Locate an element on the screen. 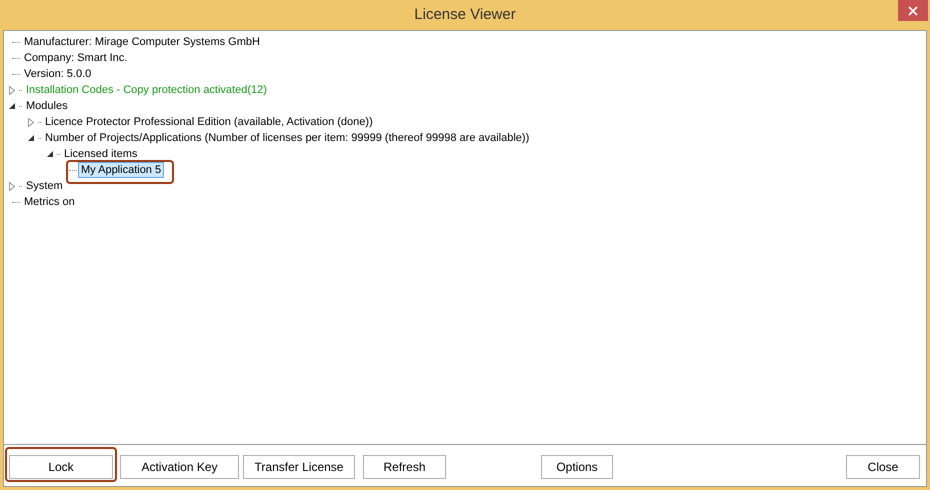 The image size is (930, 490). dialog-button: Refresh is located at coordinates (404, 466).